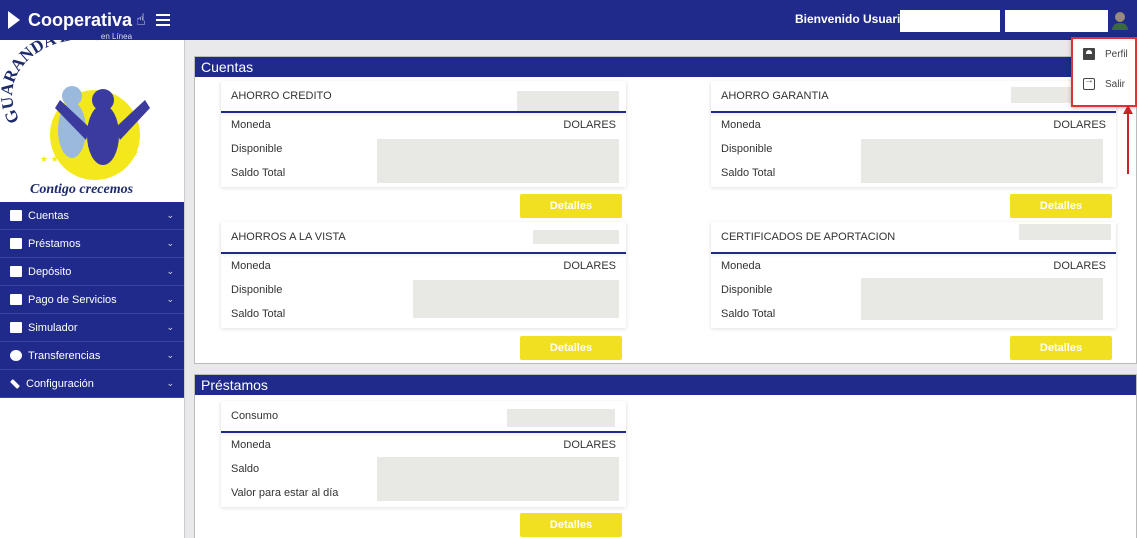 The image size is (1137, 538). Describe the element at coordinates (92, 216) in the screenshot. I see `sidebar-item-cuentas: Cuentas ⌄` at that location.